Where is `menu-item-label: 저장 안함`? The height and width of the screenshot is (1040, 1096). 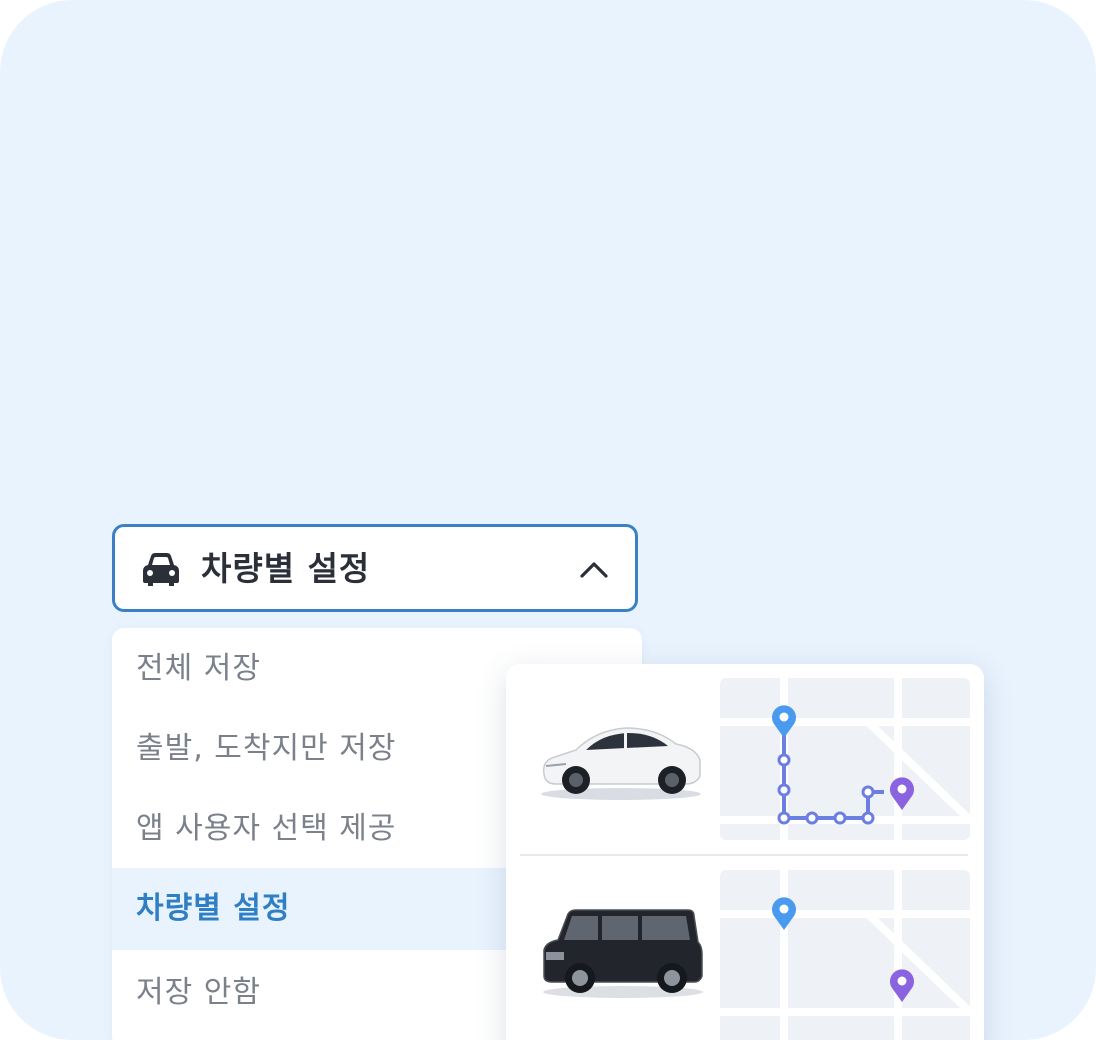 menu-item-label: 저장 안함 is located at coordinates (198, 992).